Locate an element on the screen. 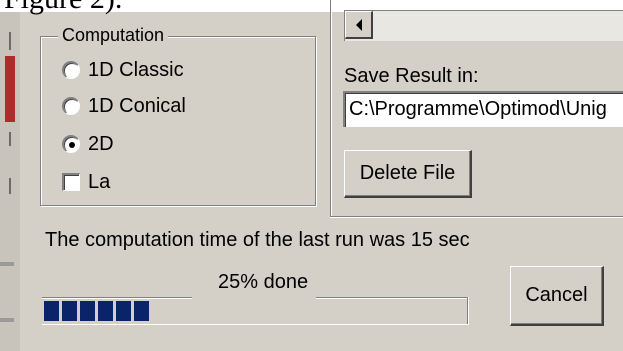 The width and height of the screenshot is (623, 351). progress-fill is located at coordinates (96, 311).